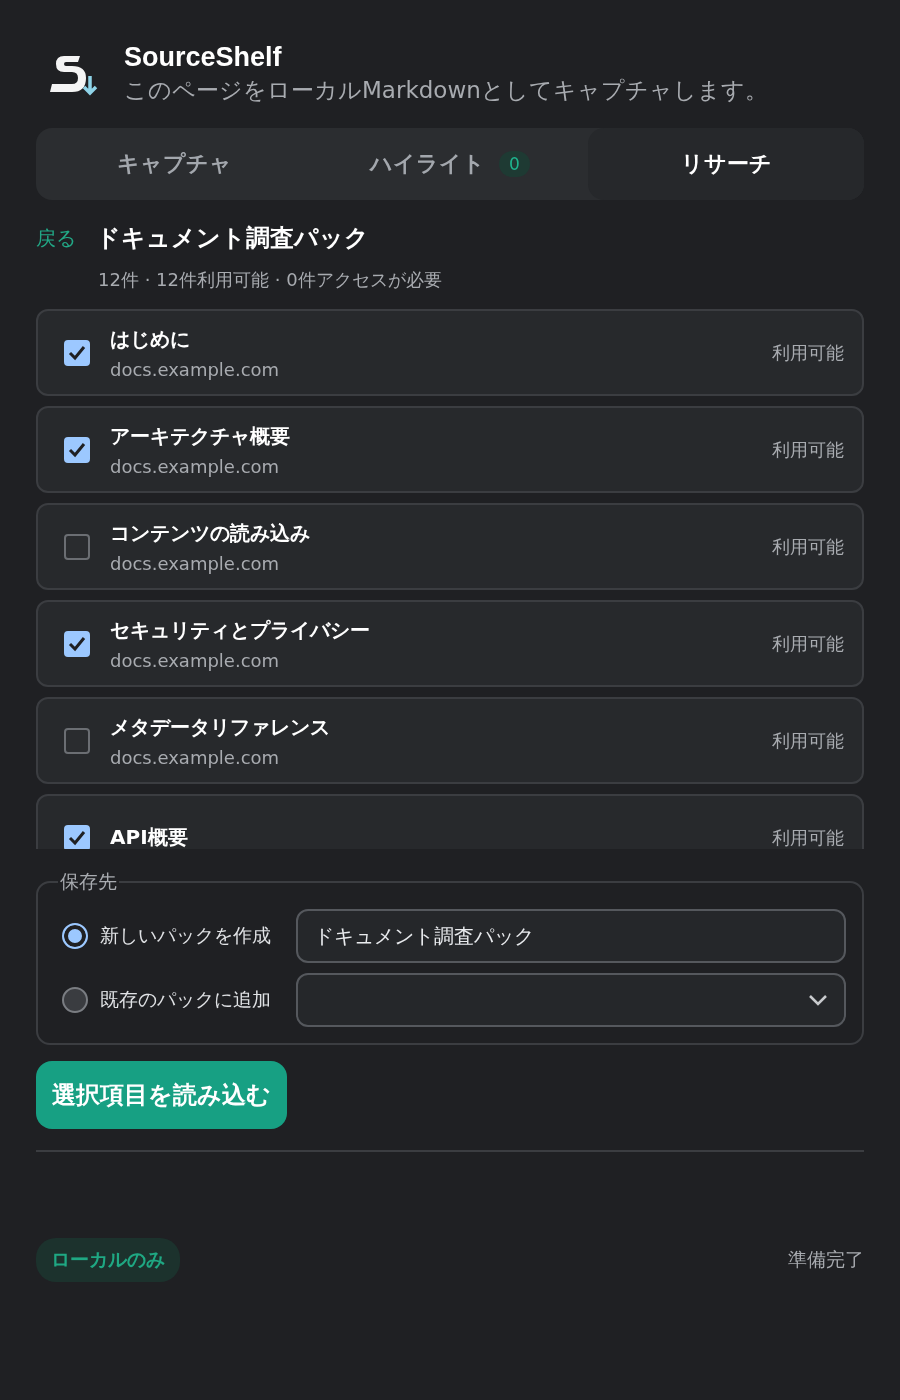 The height and width of the screenshot is (1400, 900). Describe the element at coordinates (450, 821) in the screenshot. I see `source-item: API概要 利用可能` at that location.